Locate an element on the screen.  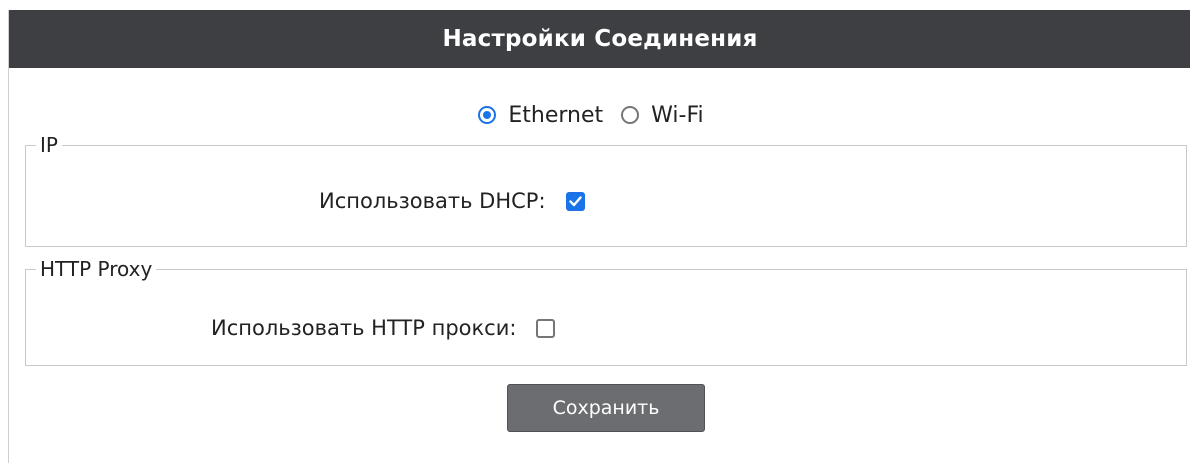
connection-mode-group: Ethernet Wi-Fi is located at coordinates (599, 115).